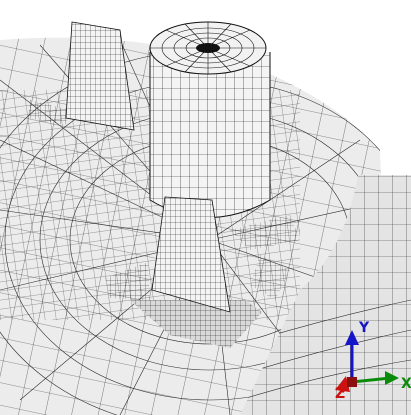 This screenshot has width=411, height=415. I want to click on triad-origin, so click(352, 382).